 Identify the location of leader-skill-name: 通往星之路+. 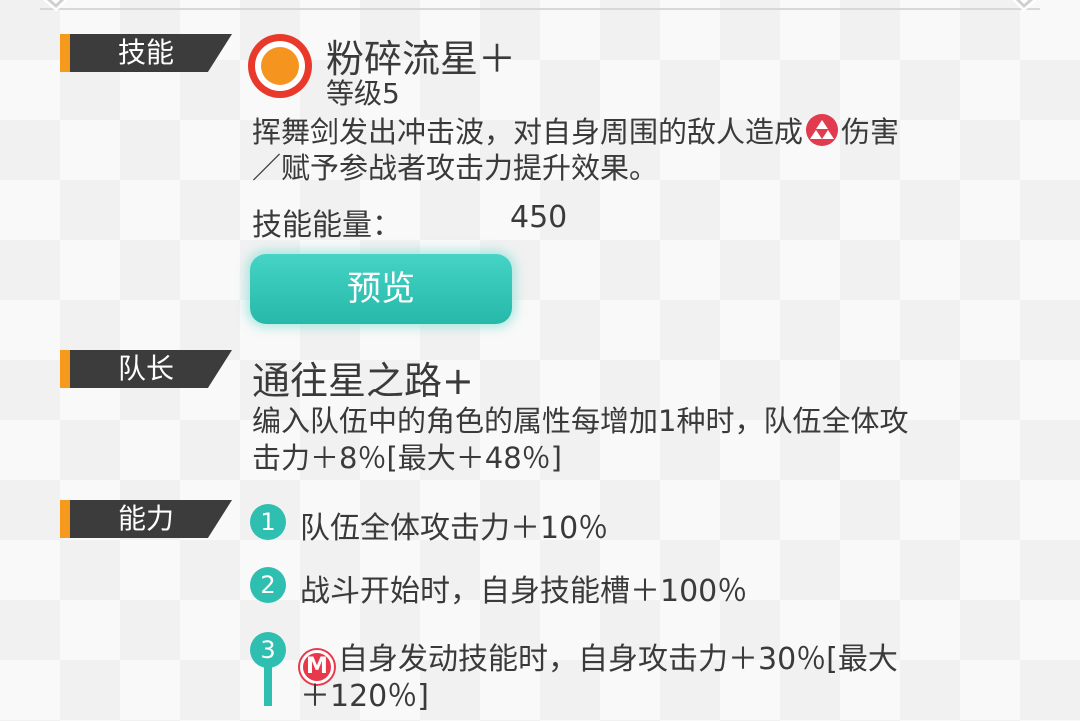
(363, 381).